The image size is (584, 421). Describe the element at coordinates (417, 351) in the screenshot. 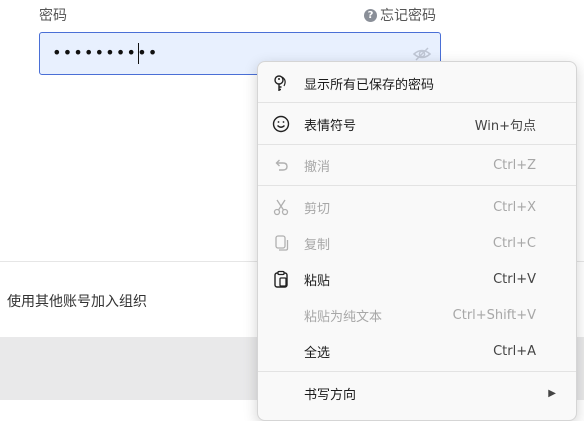

I see `menu-item-select-all: 全选 Ctrl+A` at that location.